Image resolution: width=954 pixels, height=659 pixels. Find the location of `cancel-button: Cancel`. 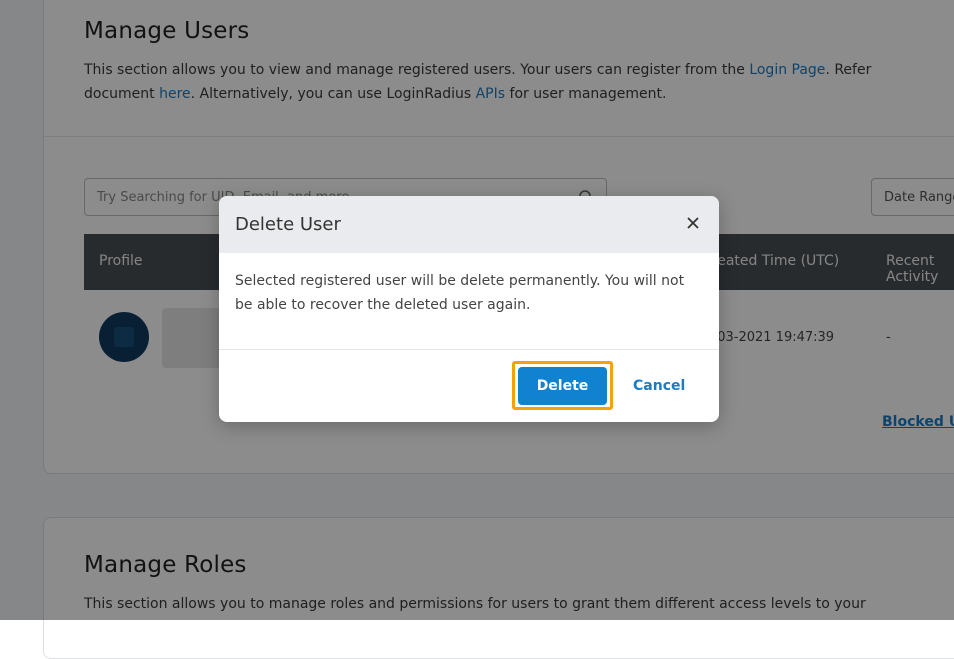

cancel-button: Cancel is located at coordinates (658, 386).